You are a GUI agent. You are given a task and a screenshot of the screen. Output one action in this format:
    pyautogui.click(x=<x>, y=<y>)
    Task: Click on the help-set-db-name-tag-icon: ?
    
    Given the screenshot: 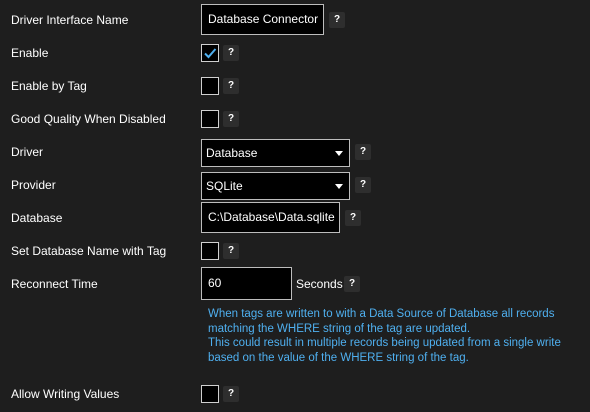 What is the action you would take?
    pyautogui.click(x=231, y=251)
    